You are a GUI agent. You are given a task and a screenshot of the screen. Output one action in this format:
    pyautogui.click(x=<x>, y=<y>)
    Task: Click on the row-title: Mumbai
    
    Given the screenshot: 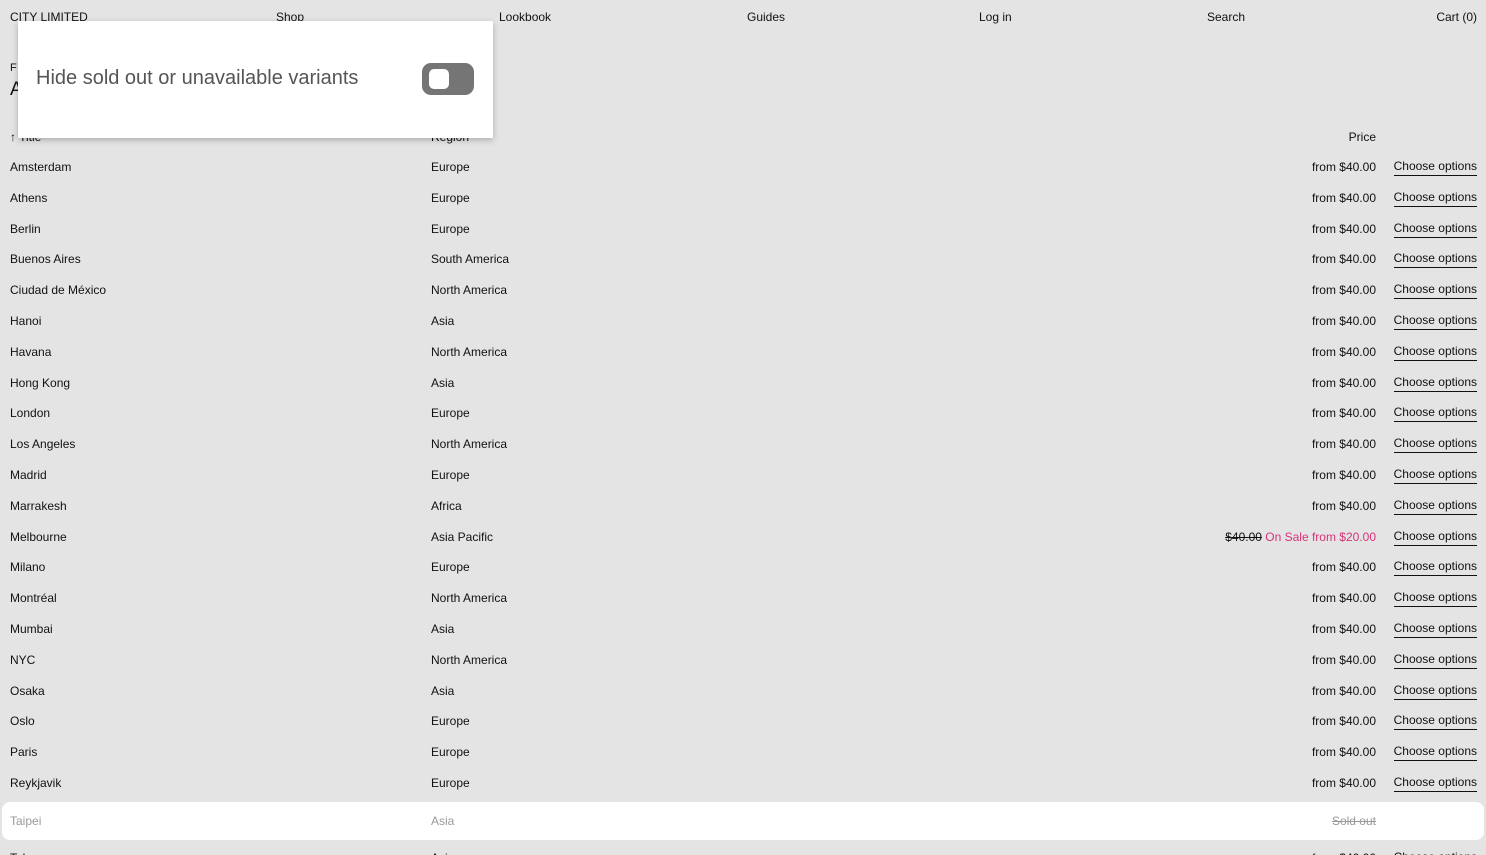 What is the action you would take?
    pyautogui.click(x=31, y=629)
    